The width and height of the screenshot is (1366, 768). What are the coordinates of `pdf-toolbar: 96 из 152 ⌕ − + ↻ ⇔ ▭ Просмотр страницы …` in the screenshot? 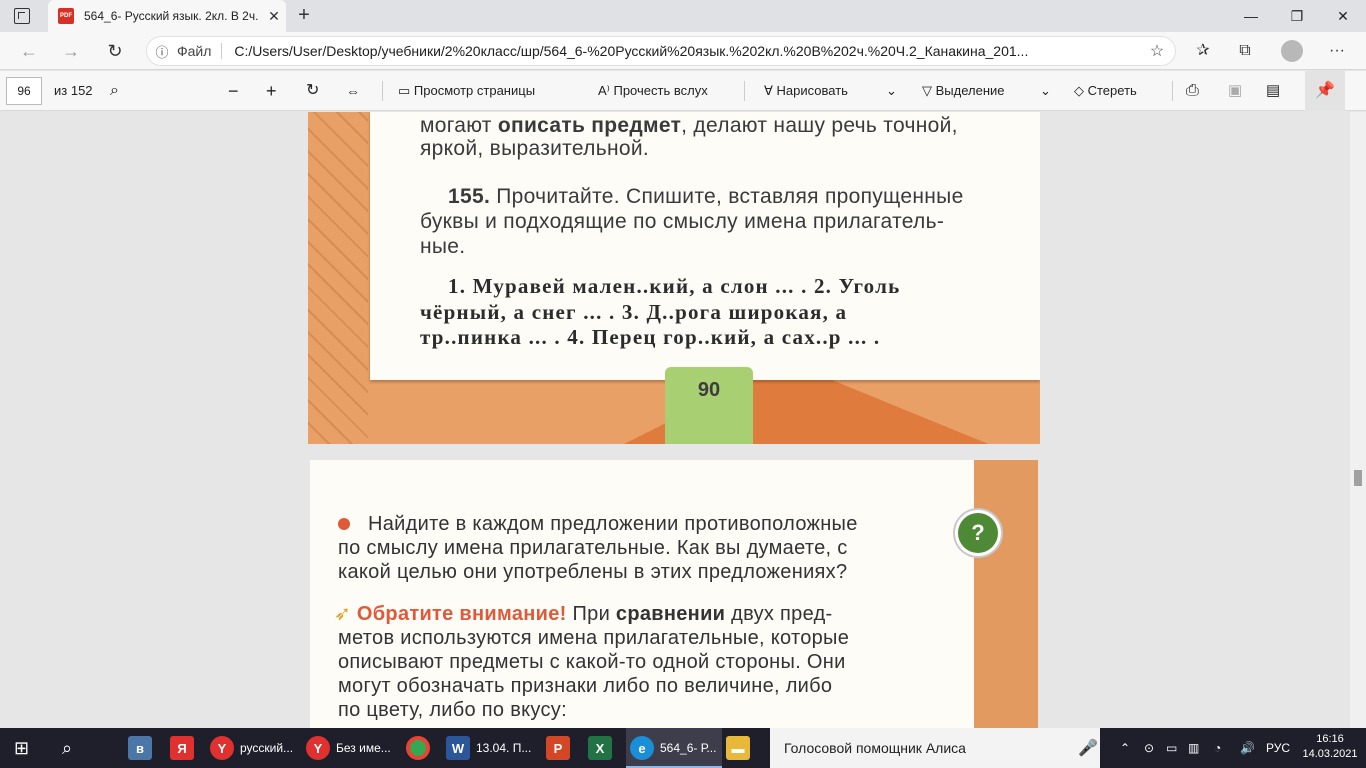 It's located at (683, 91).